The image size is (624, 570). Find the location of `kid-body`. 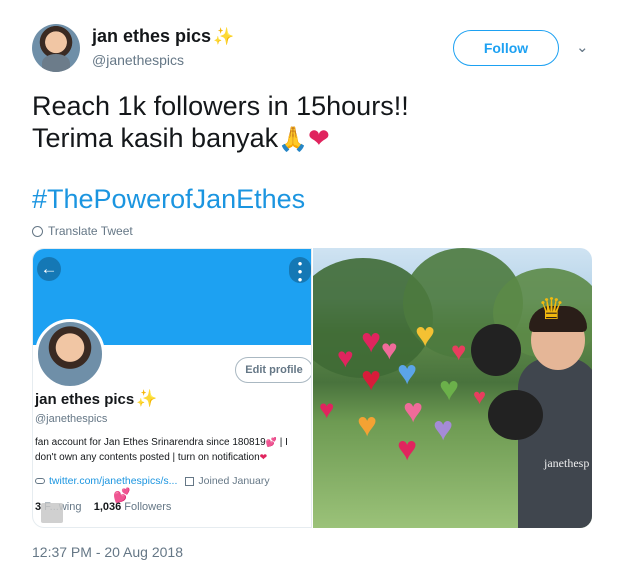

kid-body is located at coordinates (555, 443).